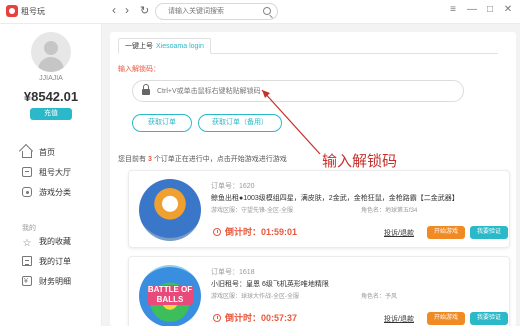 The image size is (520, 326). Describe the element at coordinates (27, 172) in the screenshot. I see `rent-hall-icon` at that location.